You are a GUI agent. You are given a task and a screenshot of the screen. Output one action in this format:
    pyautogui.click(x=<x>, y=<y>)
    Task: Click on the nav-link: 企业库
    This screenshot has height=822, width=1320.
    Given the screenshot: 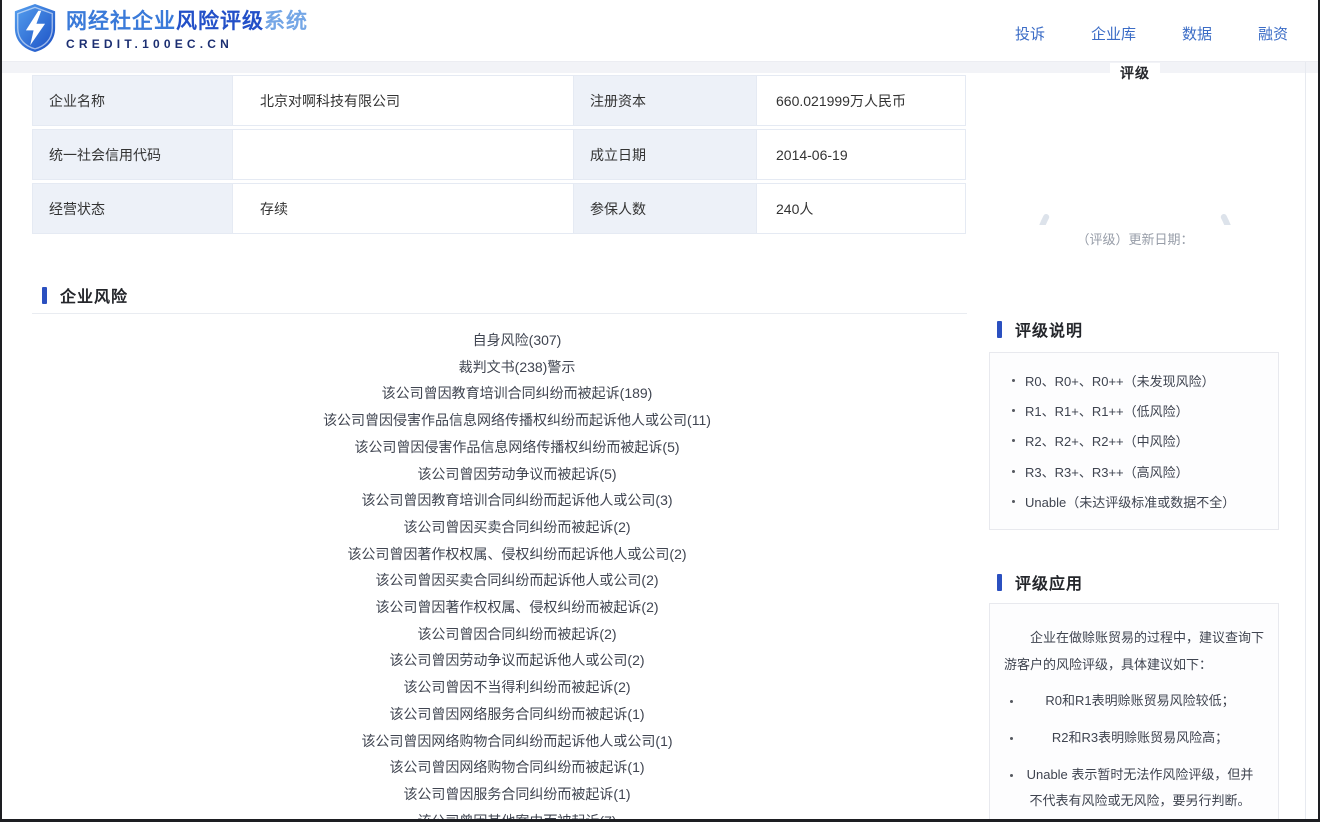 What is the action you would take?
    pyautogui.click(x=1113, y=33)
    